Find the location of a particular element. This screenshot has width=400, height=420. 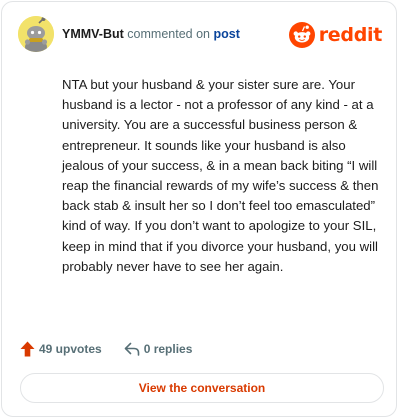

view-conversation-button: View the conversation is located at coordinates (202, 388).